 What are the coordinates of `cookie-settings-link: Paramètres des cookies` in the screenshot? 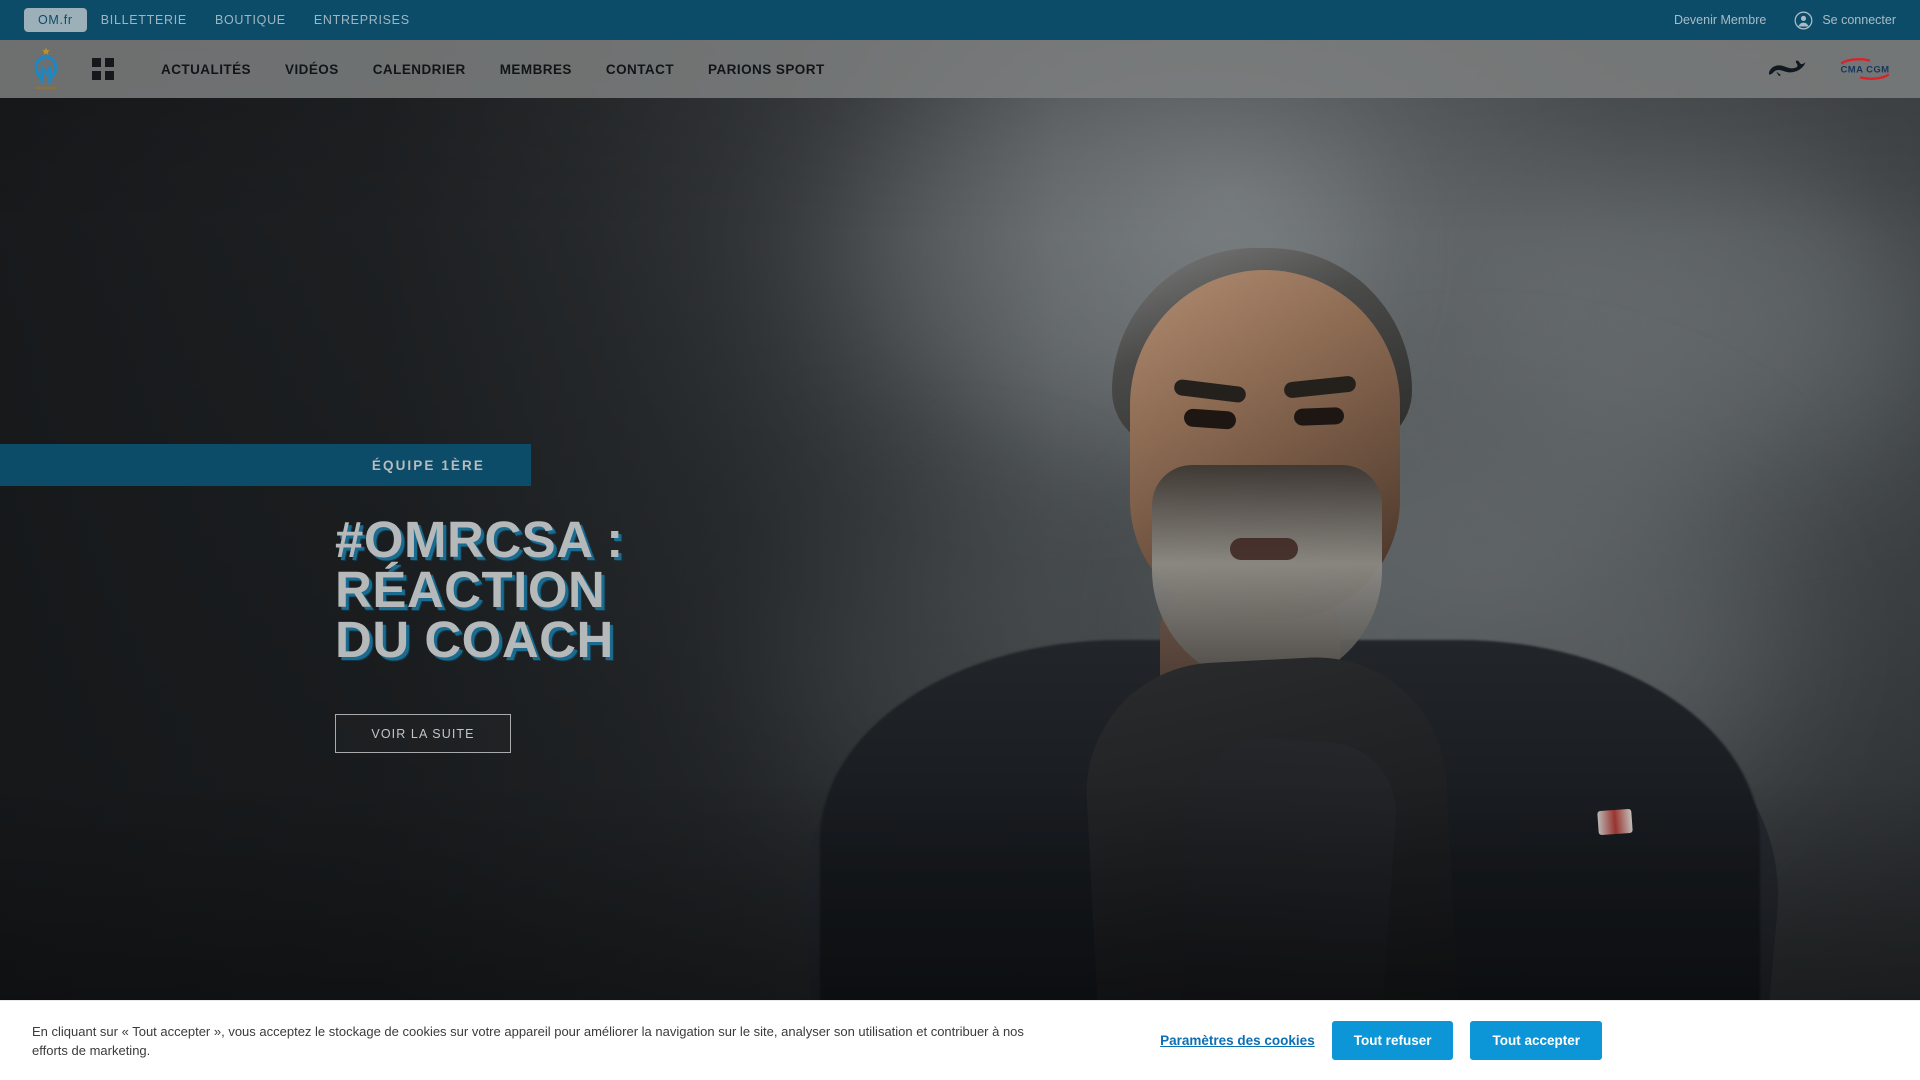 It's located at (1237, 1040).